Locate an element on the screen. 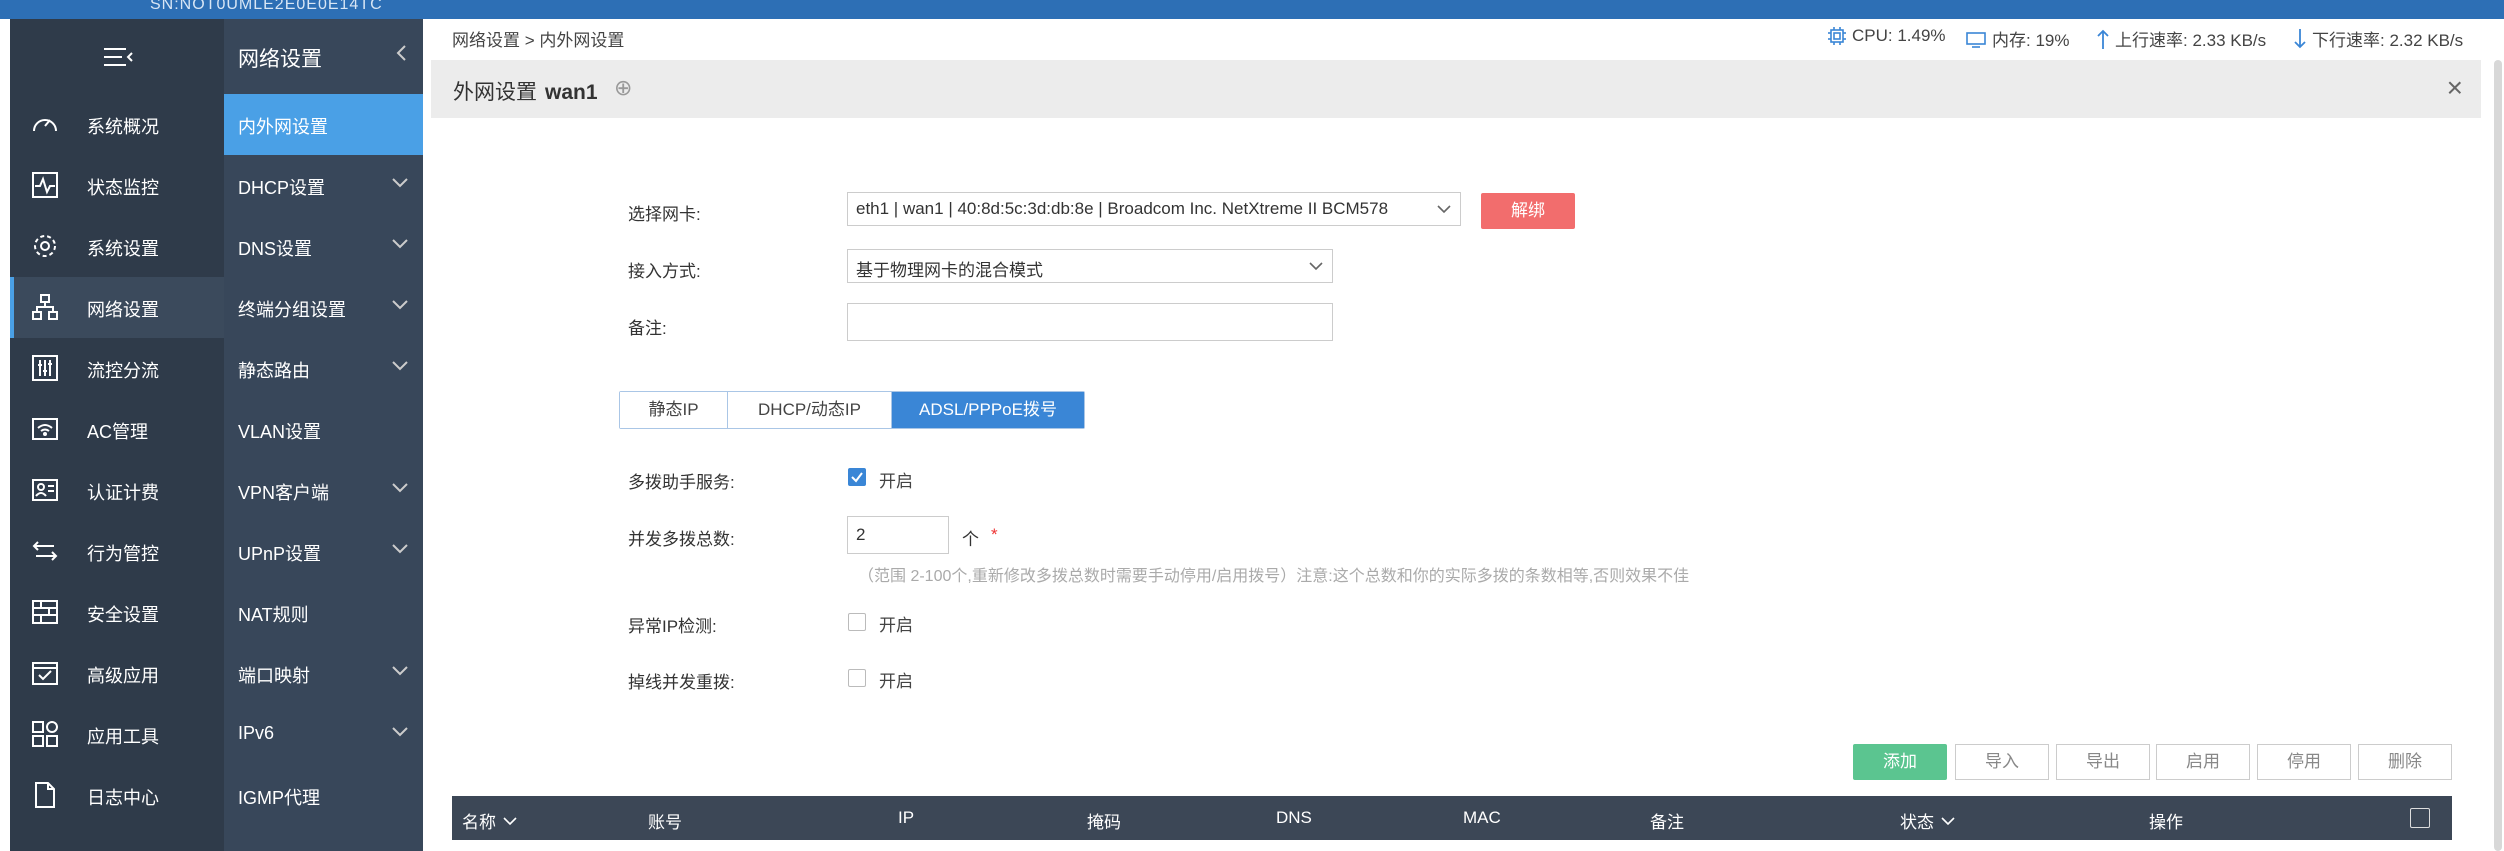  submenu-item-label: IGMP代理 is located at coordinates (279, 798).